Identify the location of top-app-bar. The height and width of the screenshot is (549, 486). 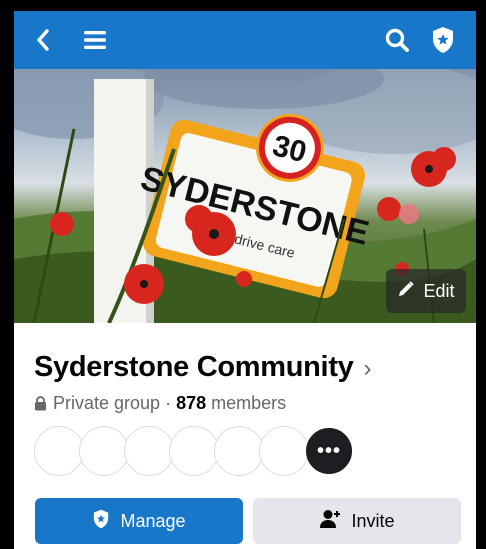
(245, 40).